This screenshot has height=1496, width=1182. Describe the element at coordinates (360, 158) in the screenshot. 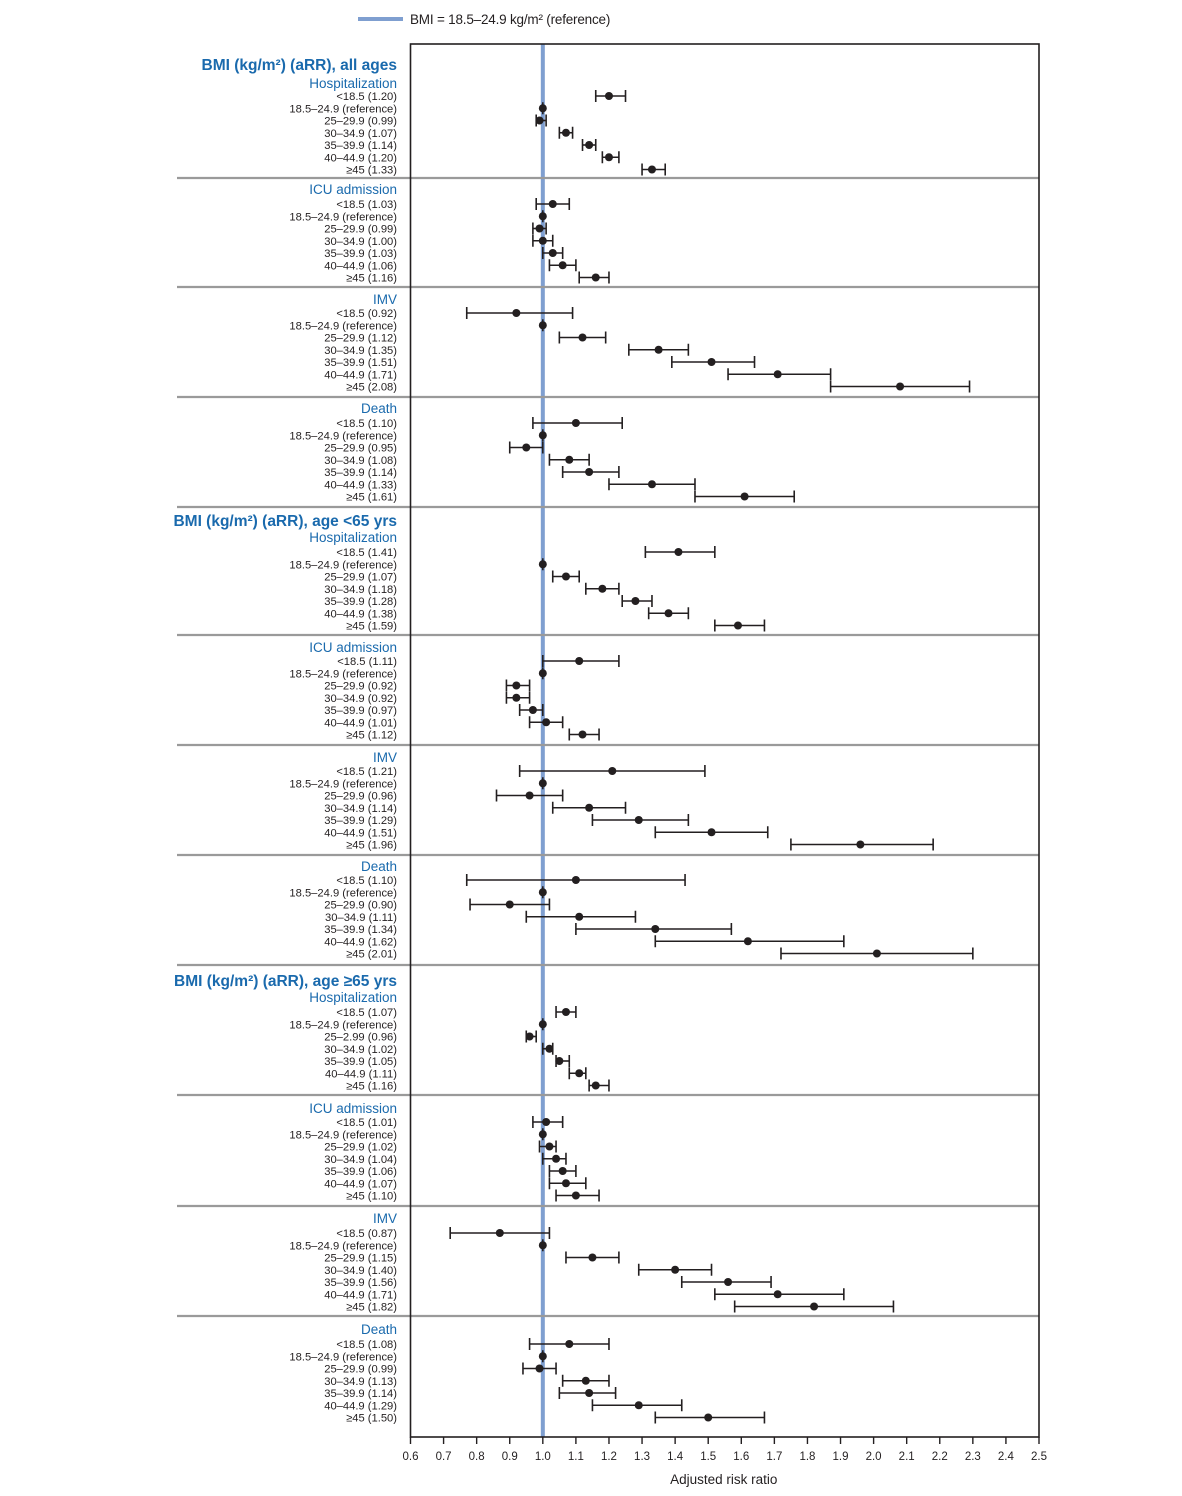

I see `row-label: 40–44.9 (1.20)` at that location.